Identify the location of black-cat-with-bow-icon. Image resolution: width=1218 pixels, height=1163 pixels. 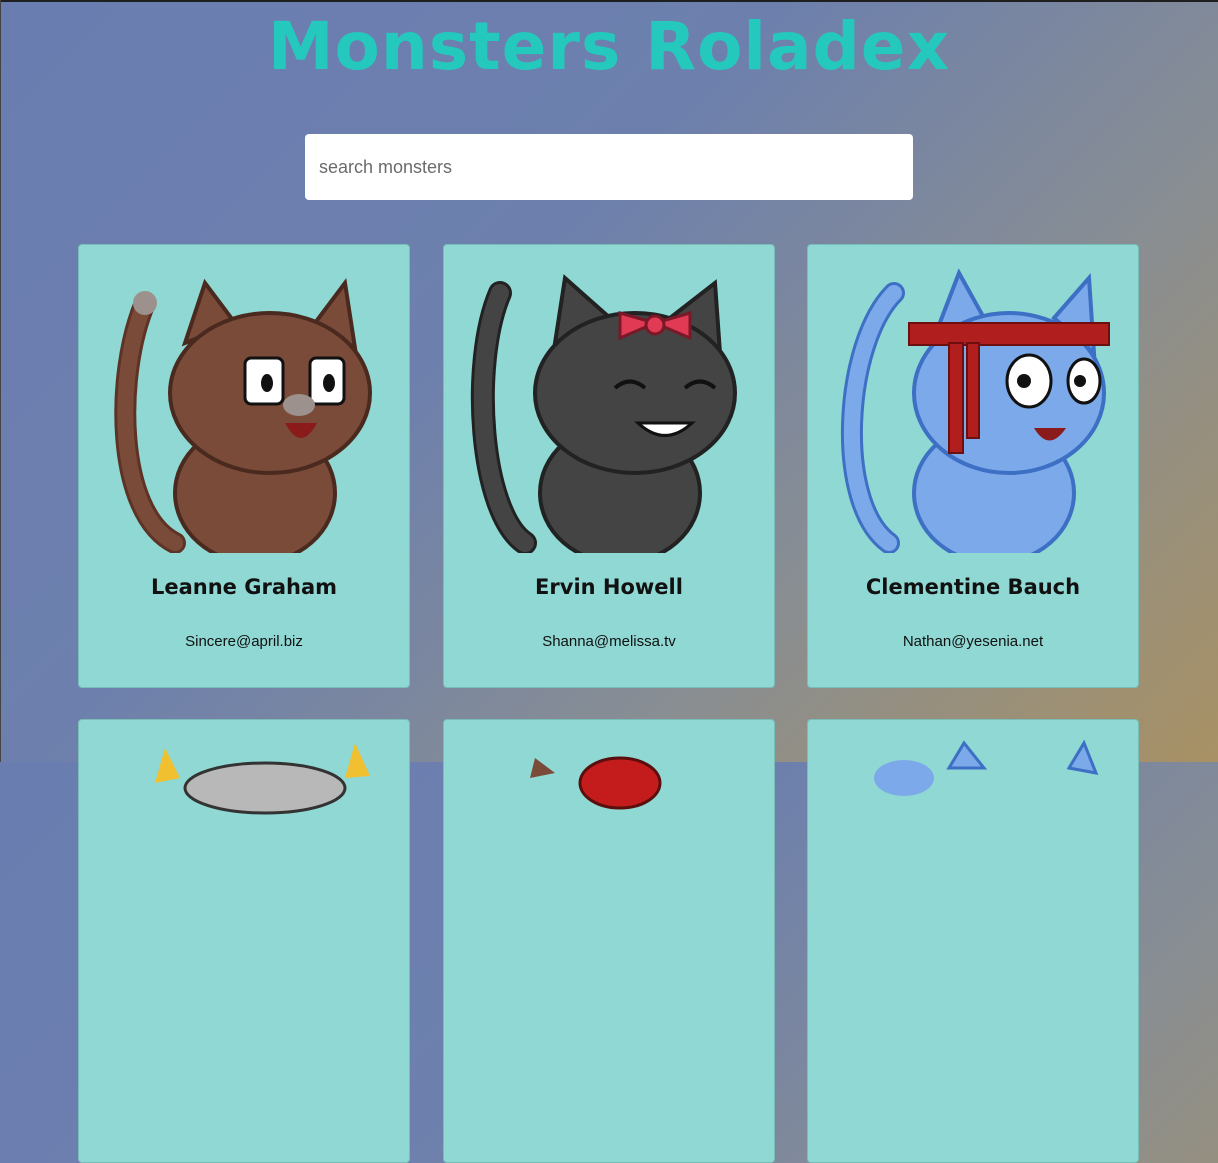
(603, 413).